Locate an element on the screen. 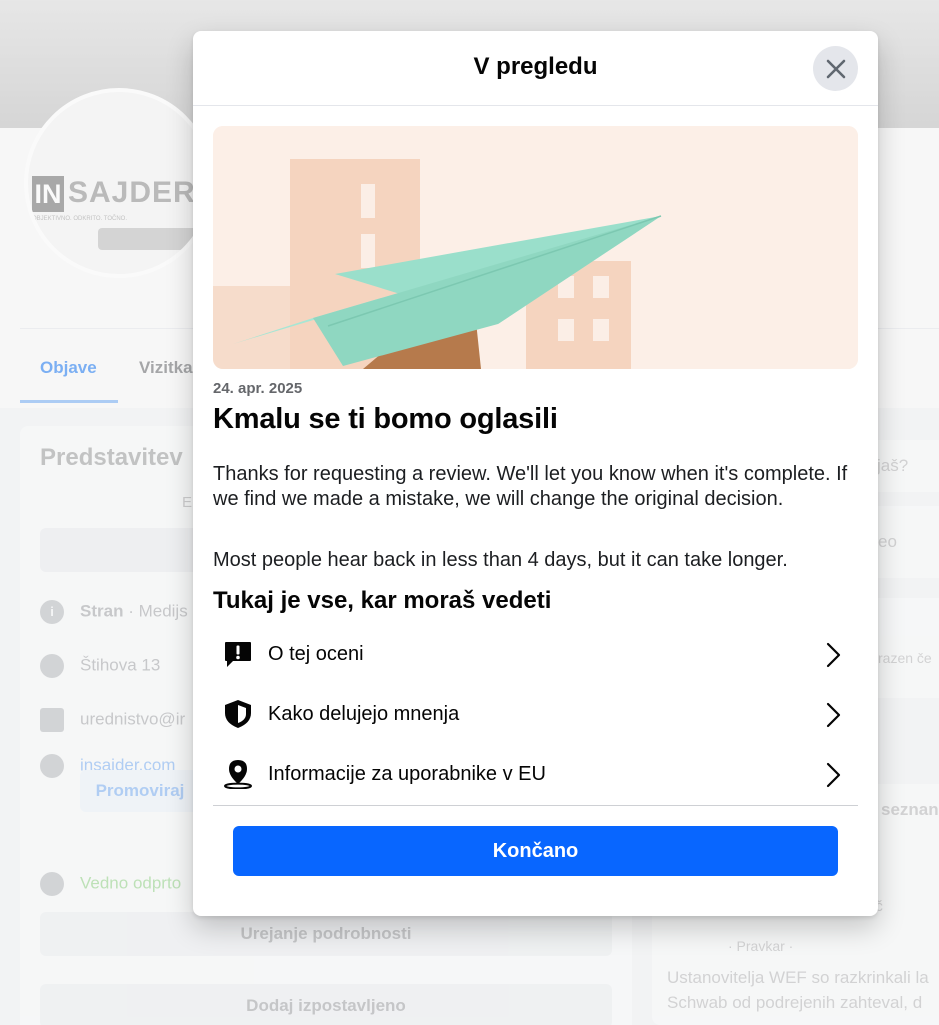 This screenshot has width=939, height=1025. item-label: O tej oceni is located at coordinates (316, 654).